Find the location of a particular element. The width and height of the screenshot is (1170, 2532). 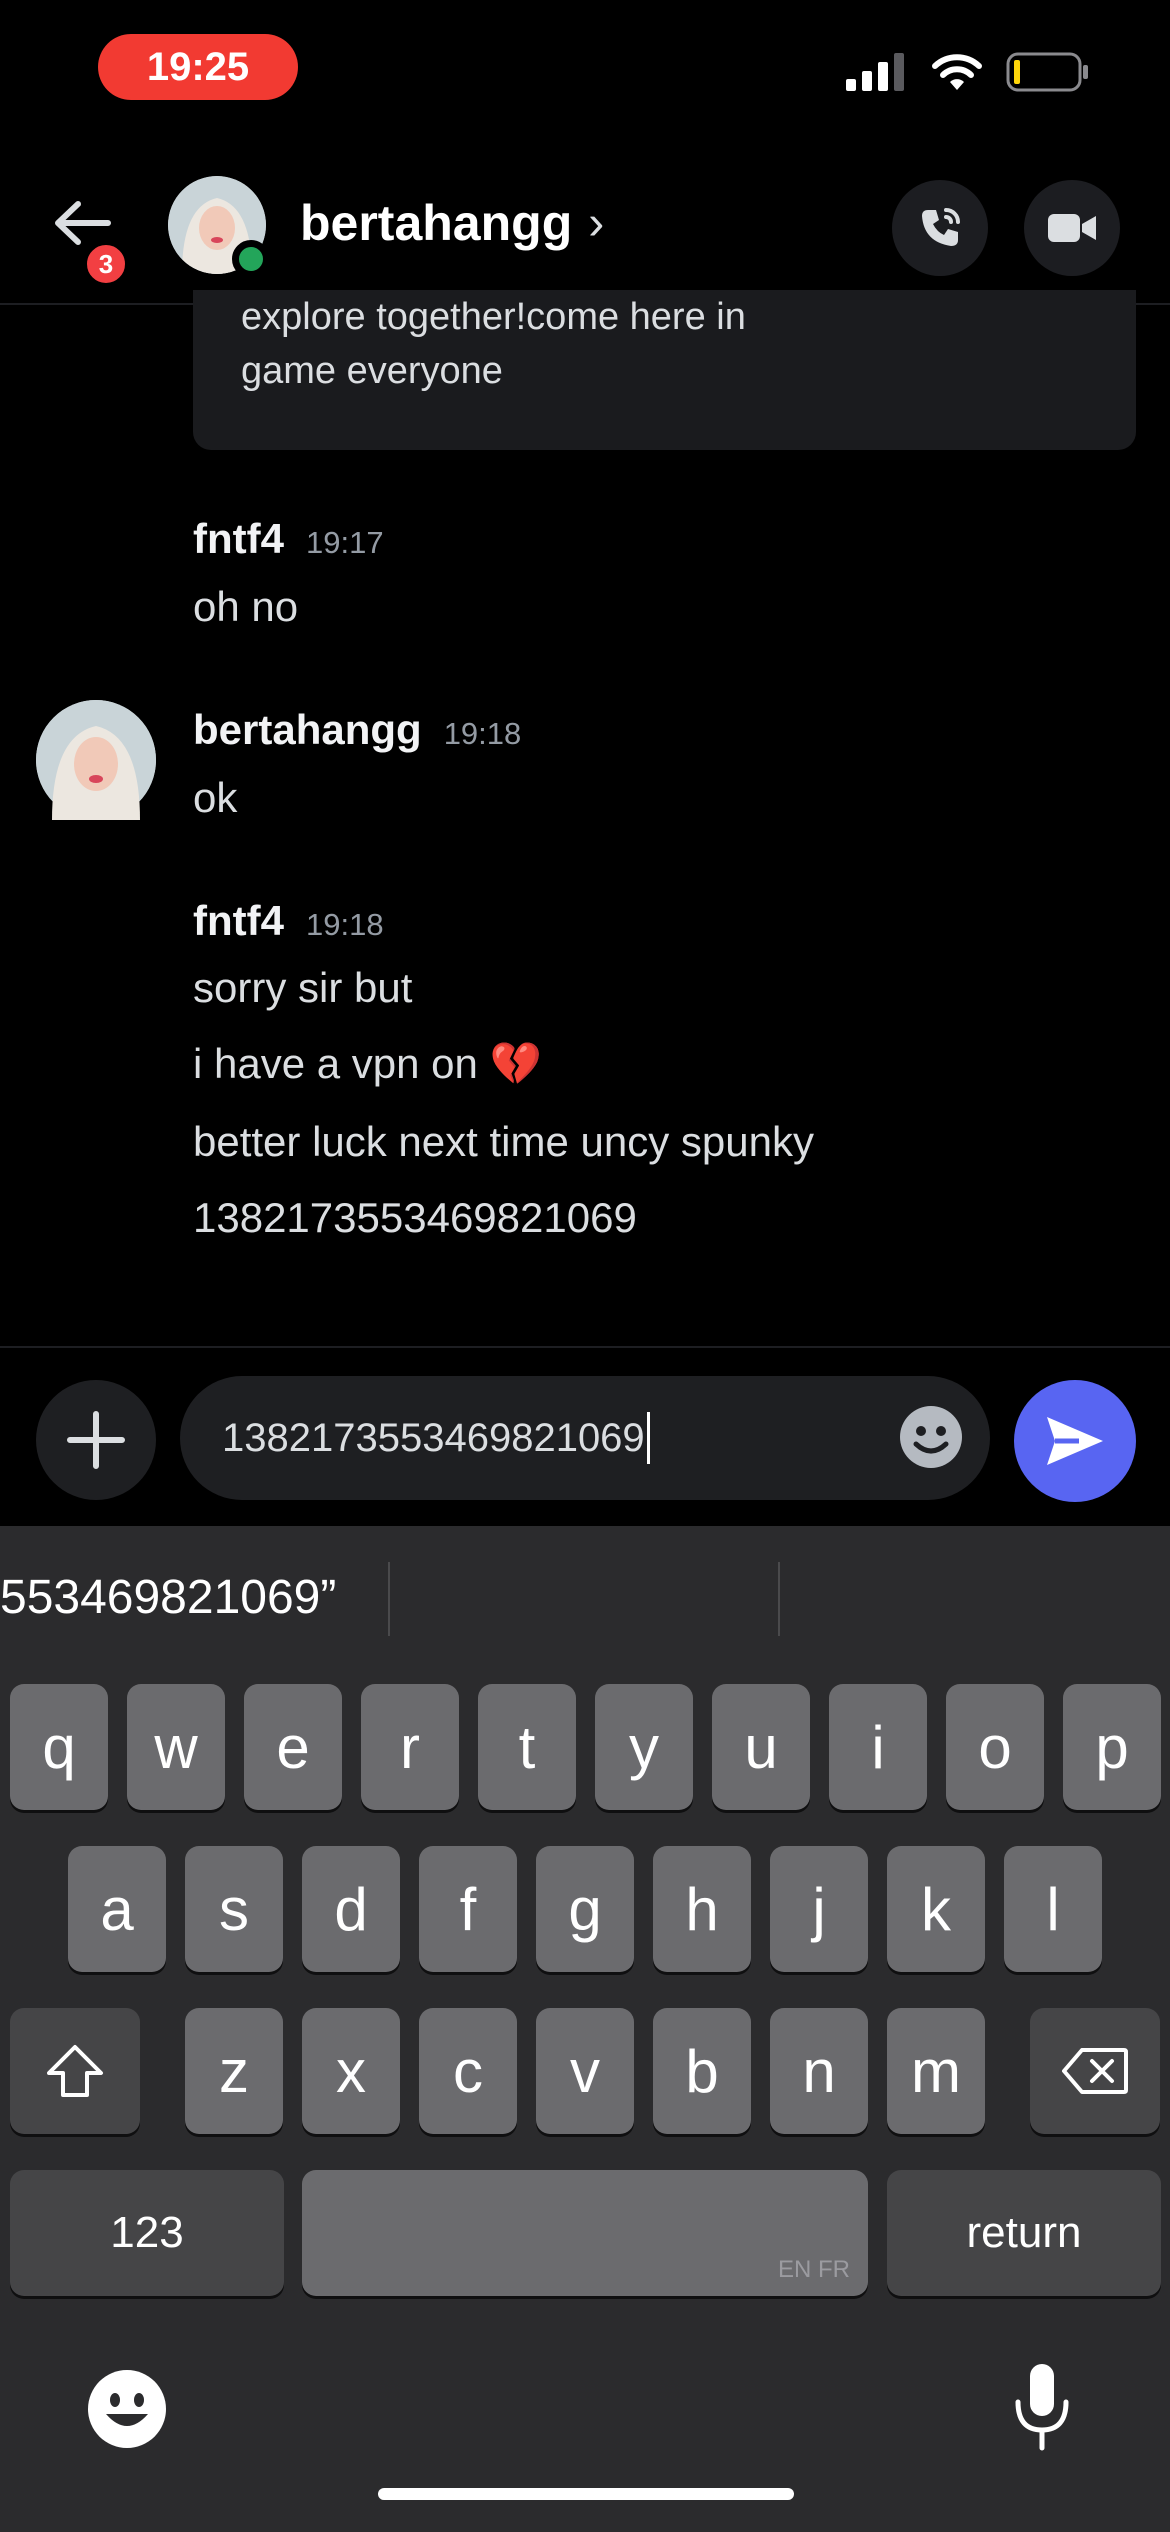

plus-icon is located at coordinates (96, 1440).